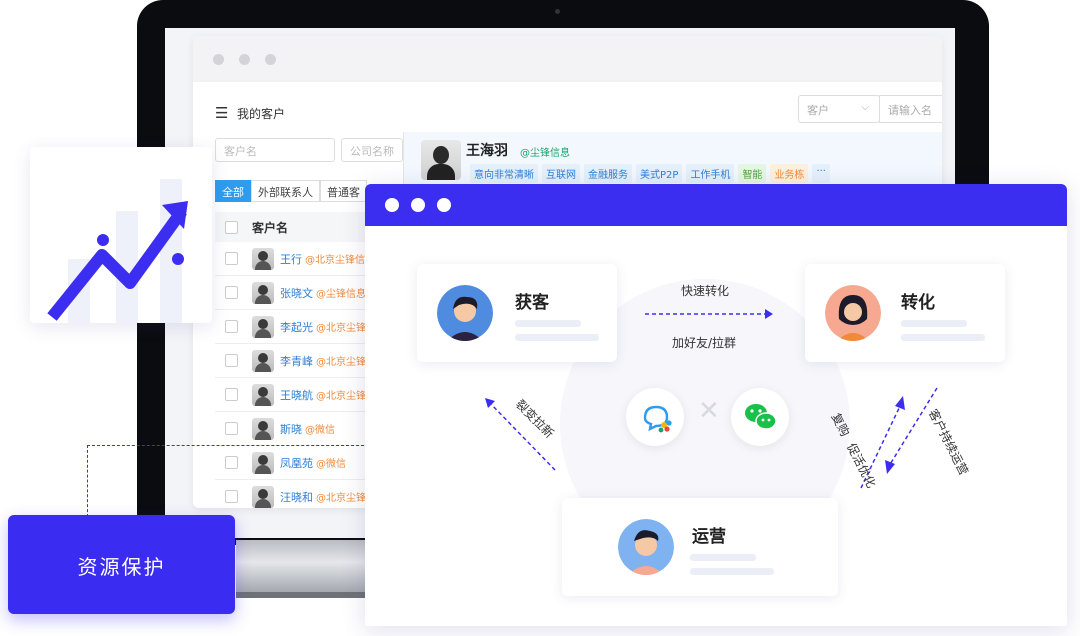  What do you see at coordinates (487, 151) in the screenshot?
I see `detail-name: 王海羽` at bounding box center [487, 151].